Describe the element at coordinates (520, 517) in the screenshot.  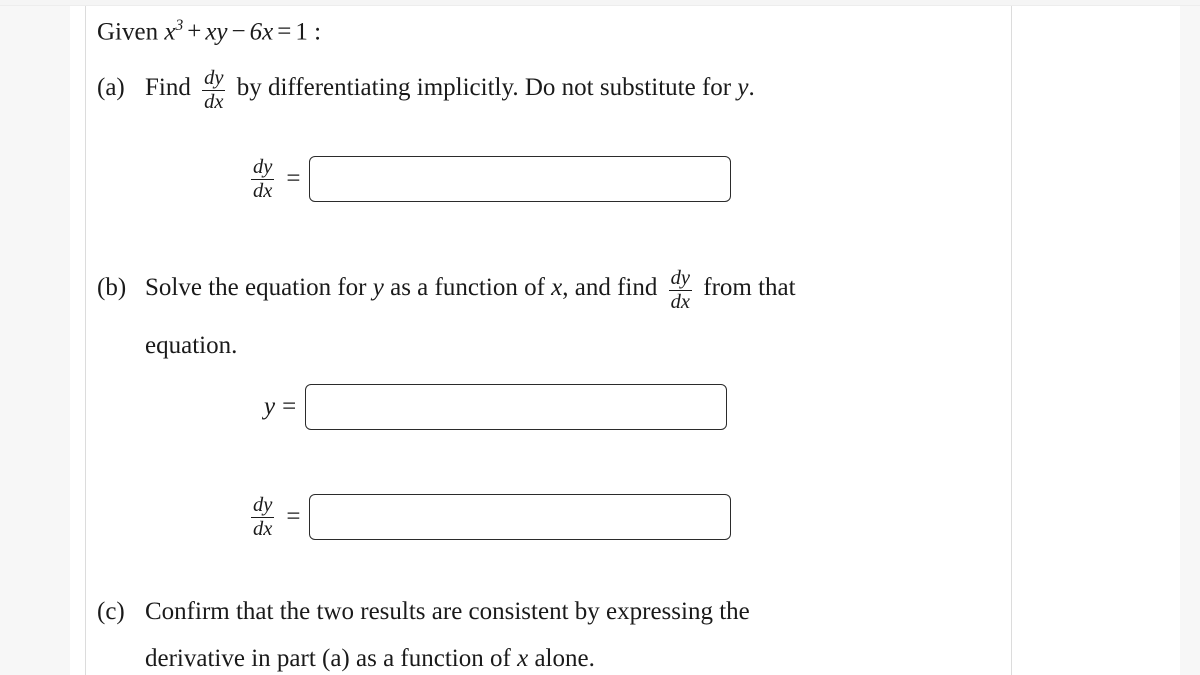
I see `answer-input-dydx-explicit` at that location.